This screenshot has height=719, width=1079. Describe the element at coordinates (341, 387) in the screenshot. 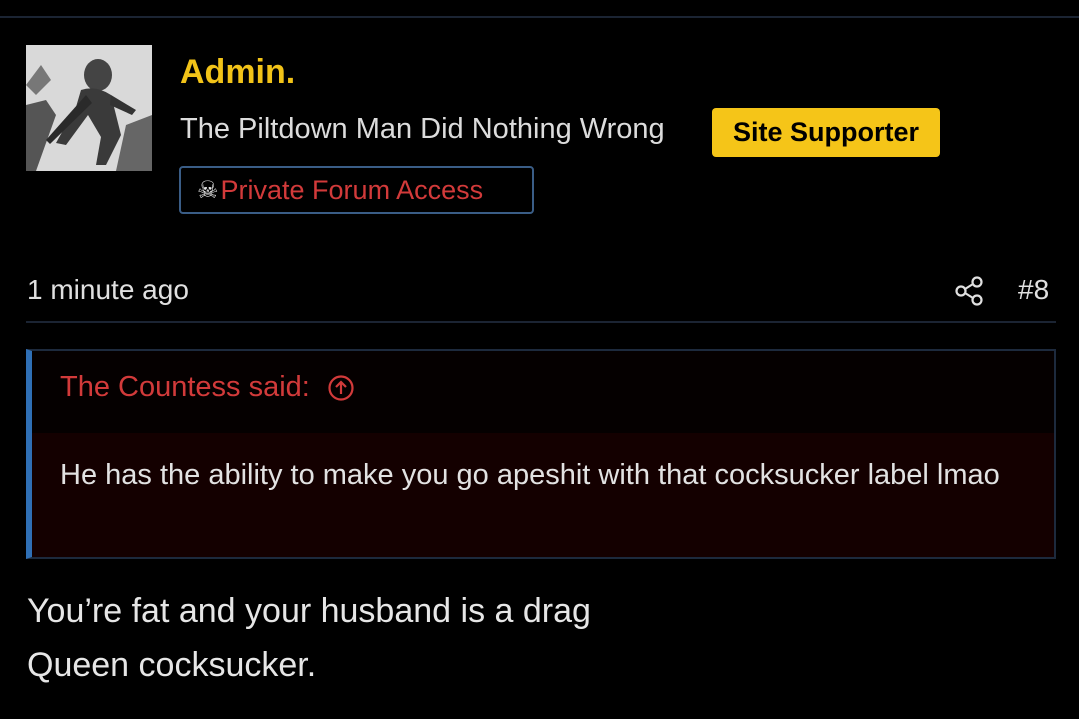

I see `arrow-up-circle-icon` at that location.